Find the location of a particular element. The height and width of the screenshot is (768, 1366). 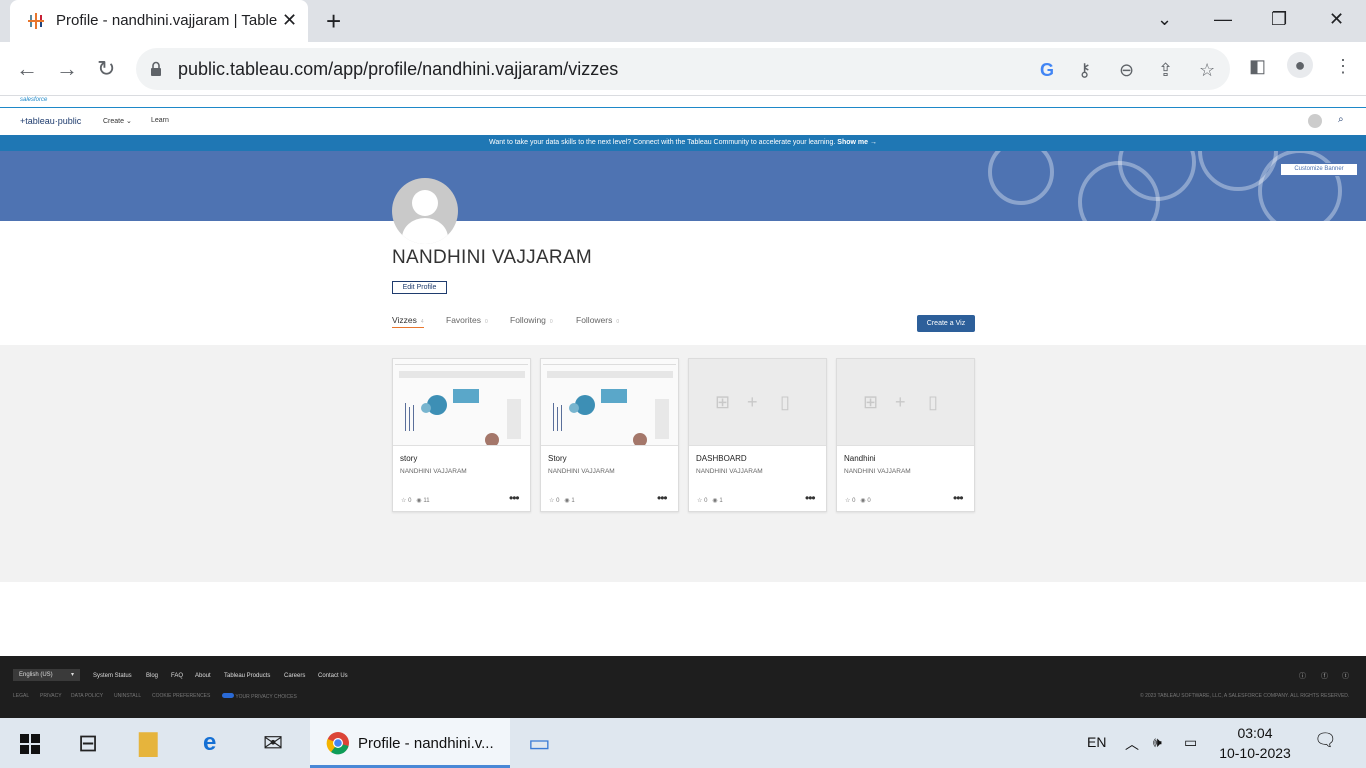

battery-icon: ▭ is located at coordinates (1190, 742).